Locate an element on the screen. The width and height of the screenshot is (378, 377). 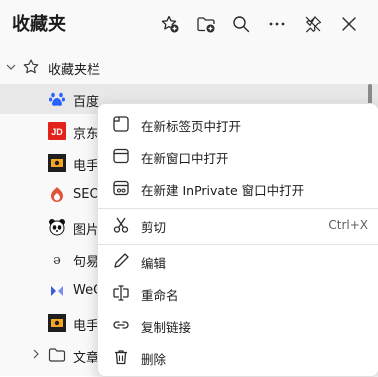
list-item-label: 百度 is located at coordinates (86, 102).